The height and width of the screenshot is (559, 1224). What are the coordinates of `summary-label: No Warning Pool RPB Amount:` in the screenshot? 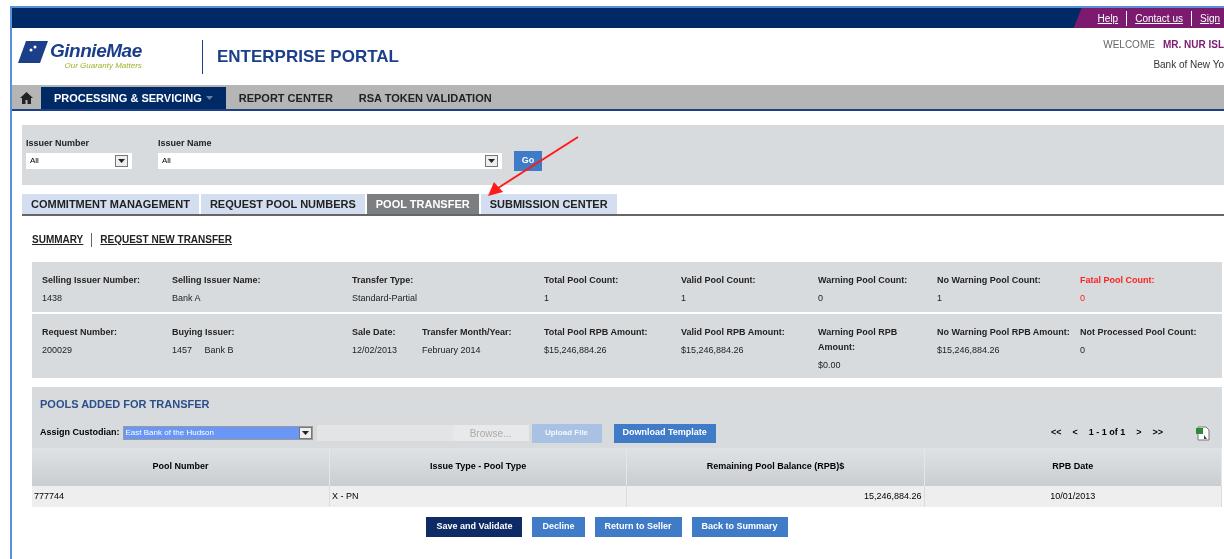 It's located at (1004, 332).